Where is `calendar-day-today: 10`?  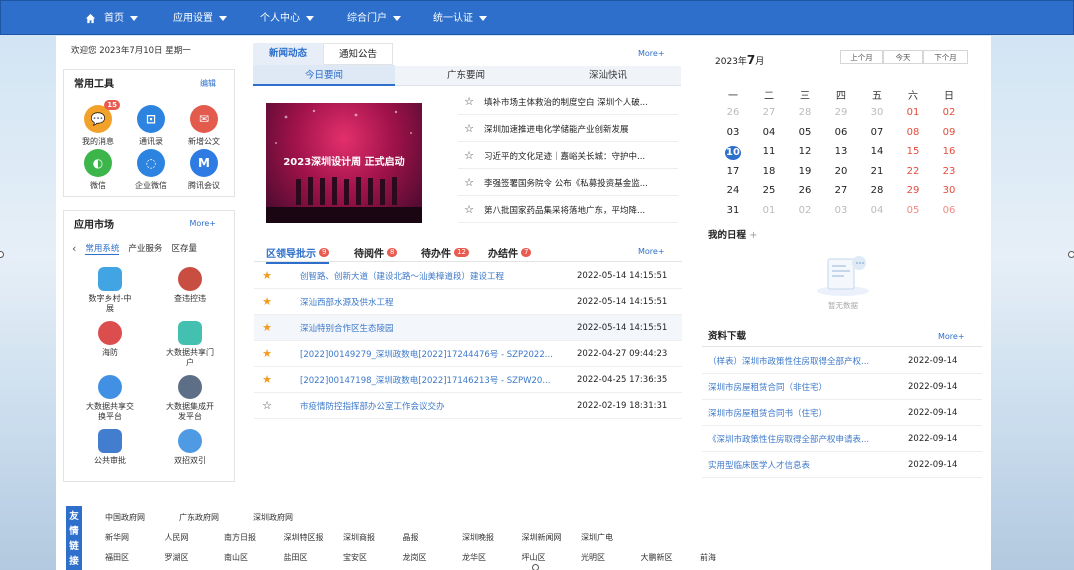
calendar-day-today: 10 is located at coordinates (733, 153).